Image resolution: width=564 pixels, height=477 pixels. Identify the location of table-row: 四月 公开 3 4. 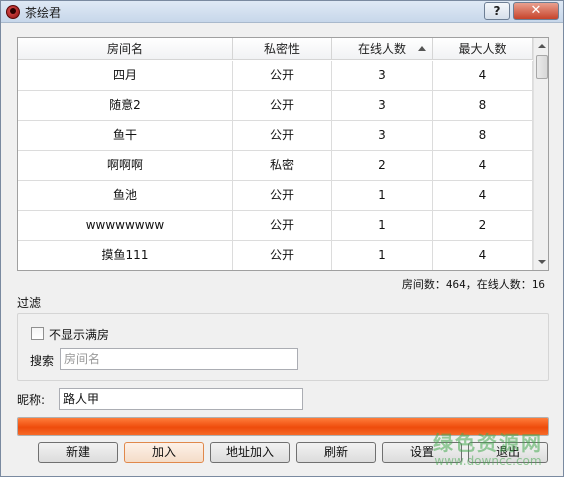
(275, 76).